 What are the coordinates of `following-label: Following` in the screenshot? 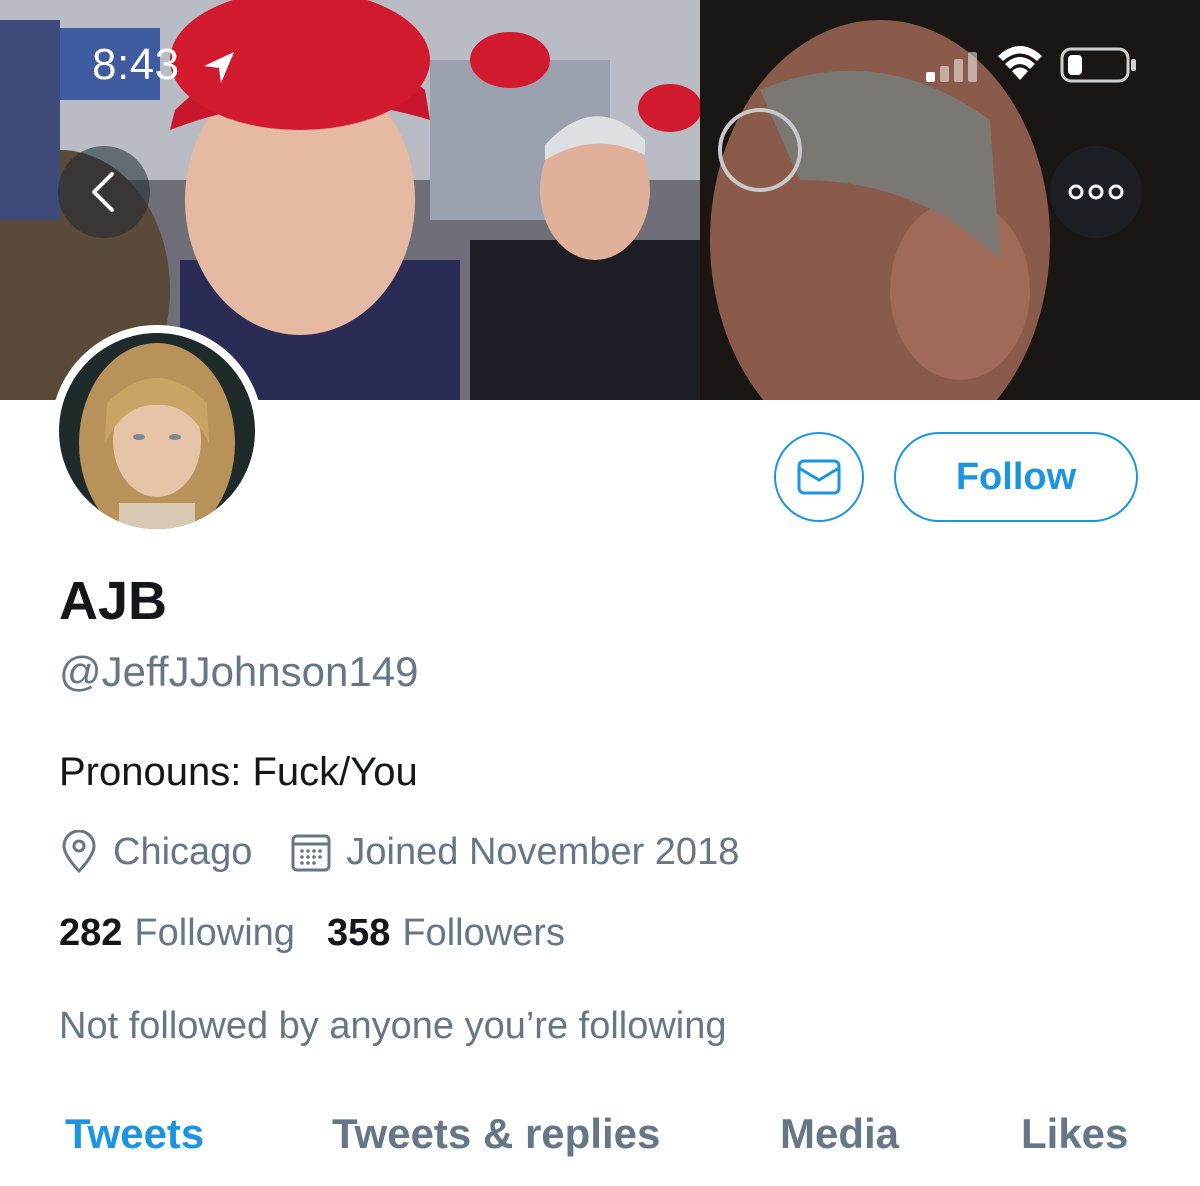 It's located at (214, 933).